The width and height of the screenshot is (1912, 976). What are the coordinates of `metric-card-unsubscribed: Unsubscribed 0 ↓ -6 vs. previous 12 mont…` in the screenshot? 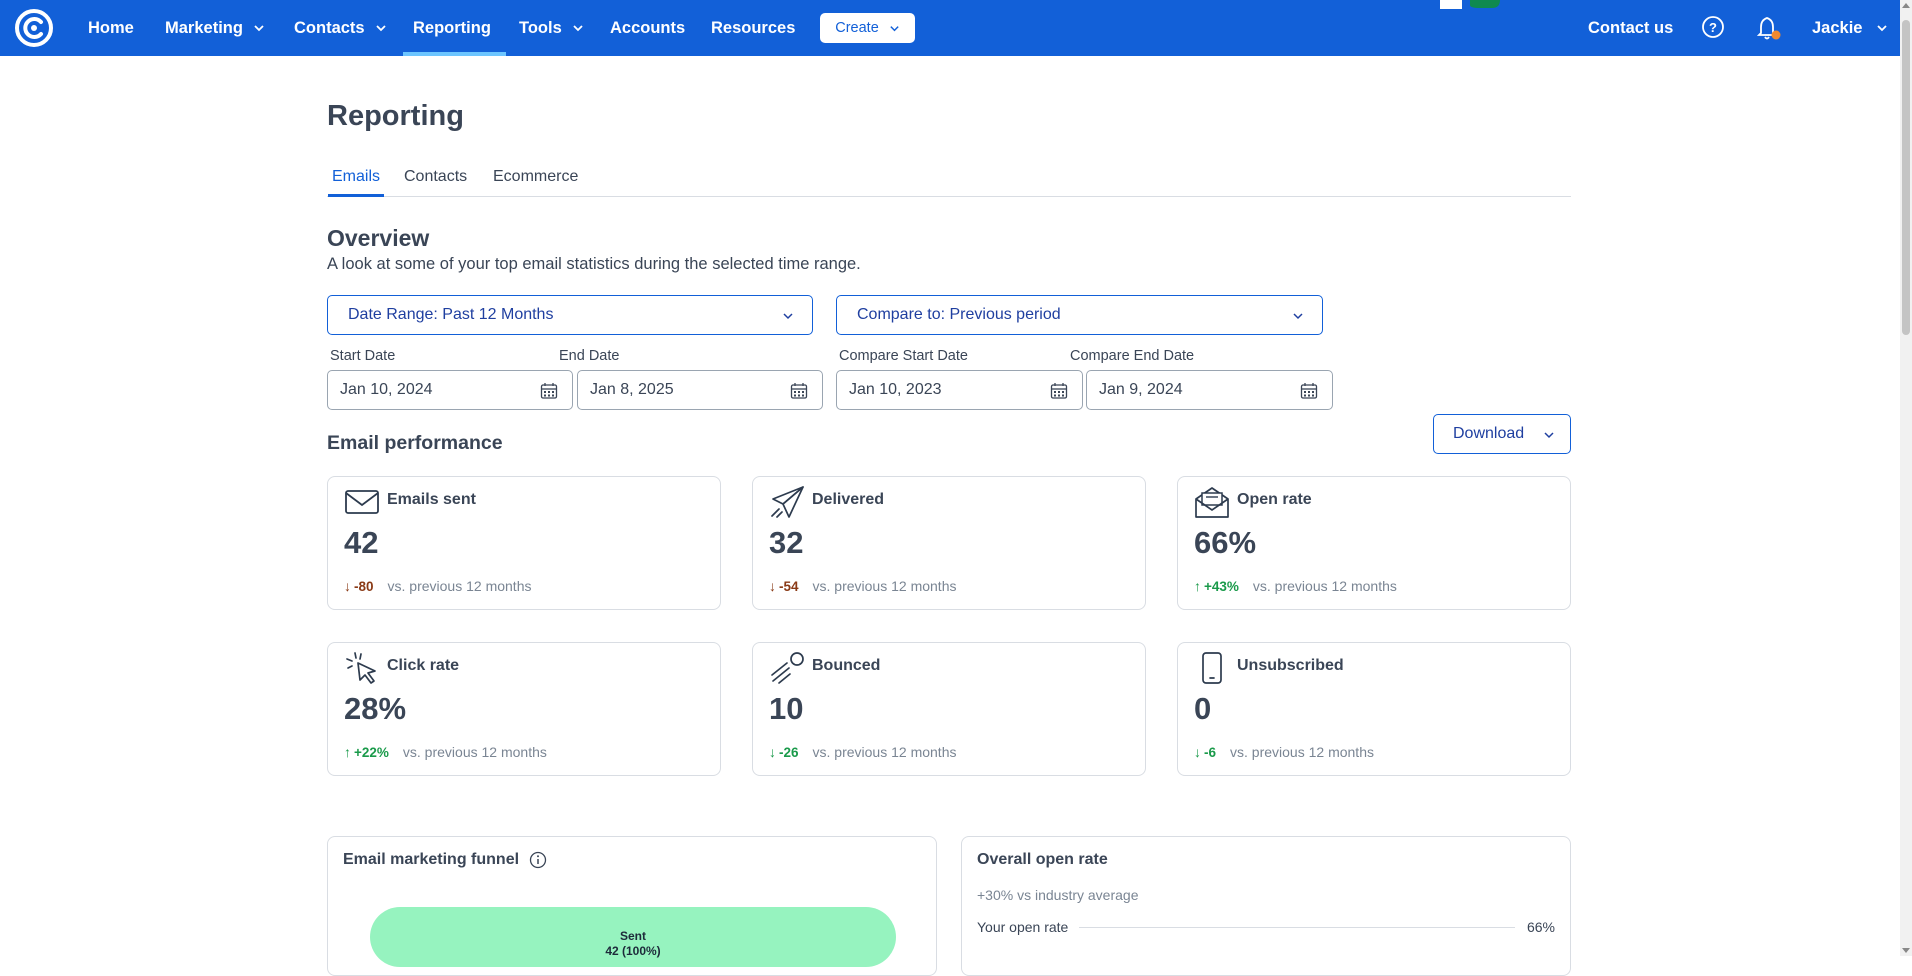 It's located at (1374, 709).